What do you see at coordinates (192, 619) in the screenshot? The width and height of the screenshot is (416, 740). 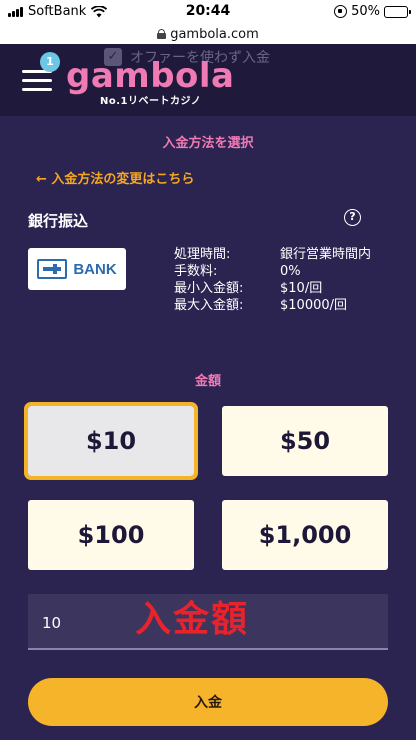 I see `amount-annotation: 入金額` at bounding box center [192, 619].